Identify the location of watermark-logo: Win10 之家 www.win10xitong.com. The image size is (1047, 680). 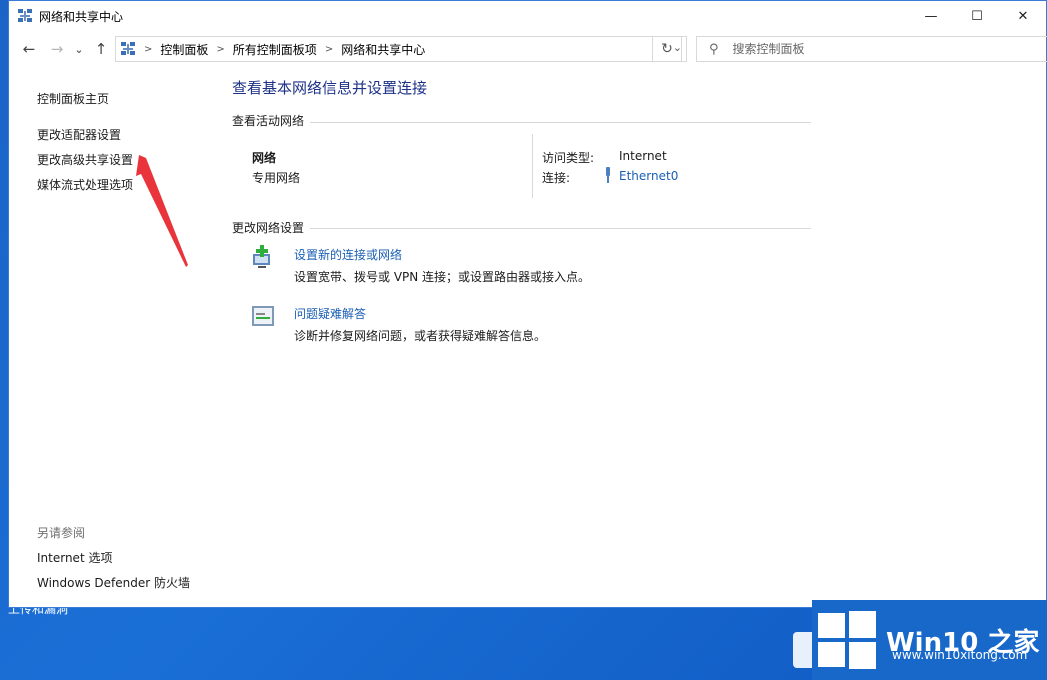
(929, 640).